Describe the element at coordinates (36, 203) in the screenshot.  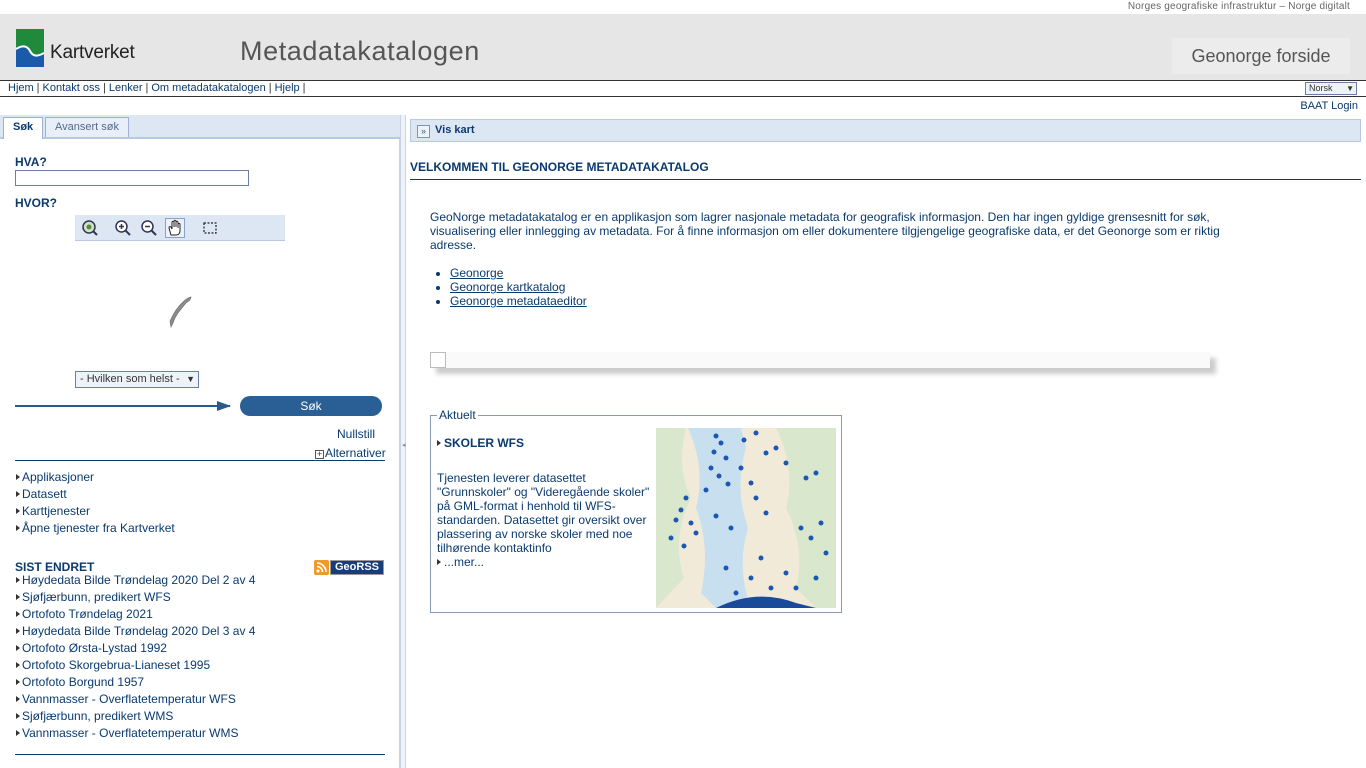
I see `where-label: HVOR?` at that location.